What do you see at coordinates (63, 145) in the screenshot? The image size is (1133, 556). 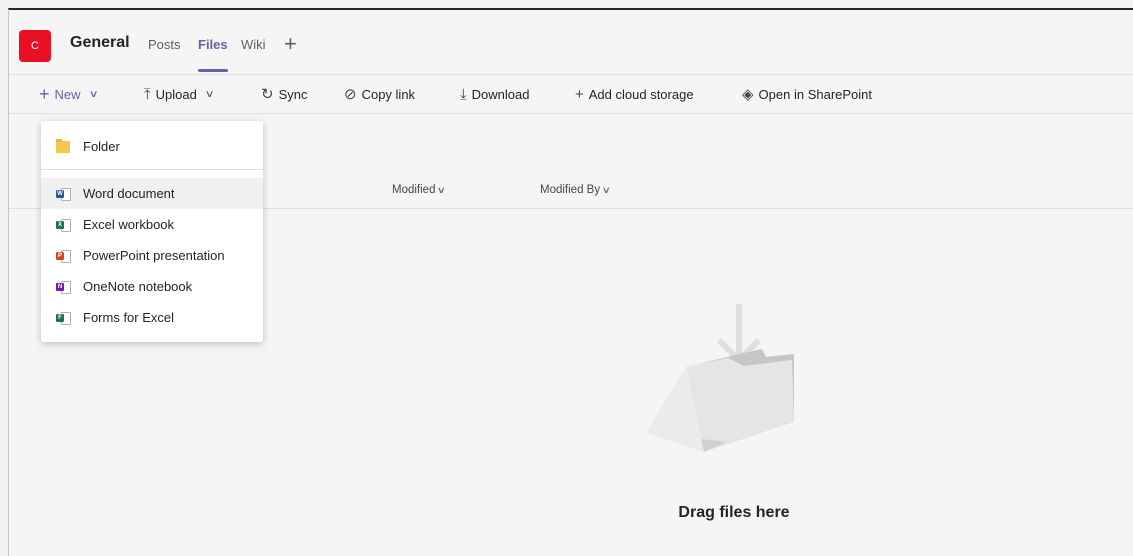 I see `folder-icon` at bounding box center [63, 145].